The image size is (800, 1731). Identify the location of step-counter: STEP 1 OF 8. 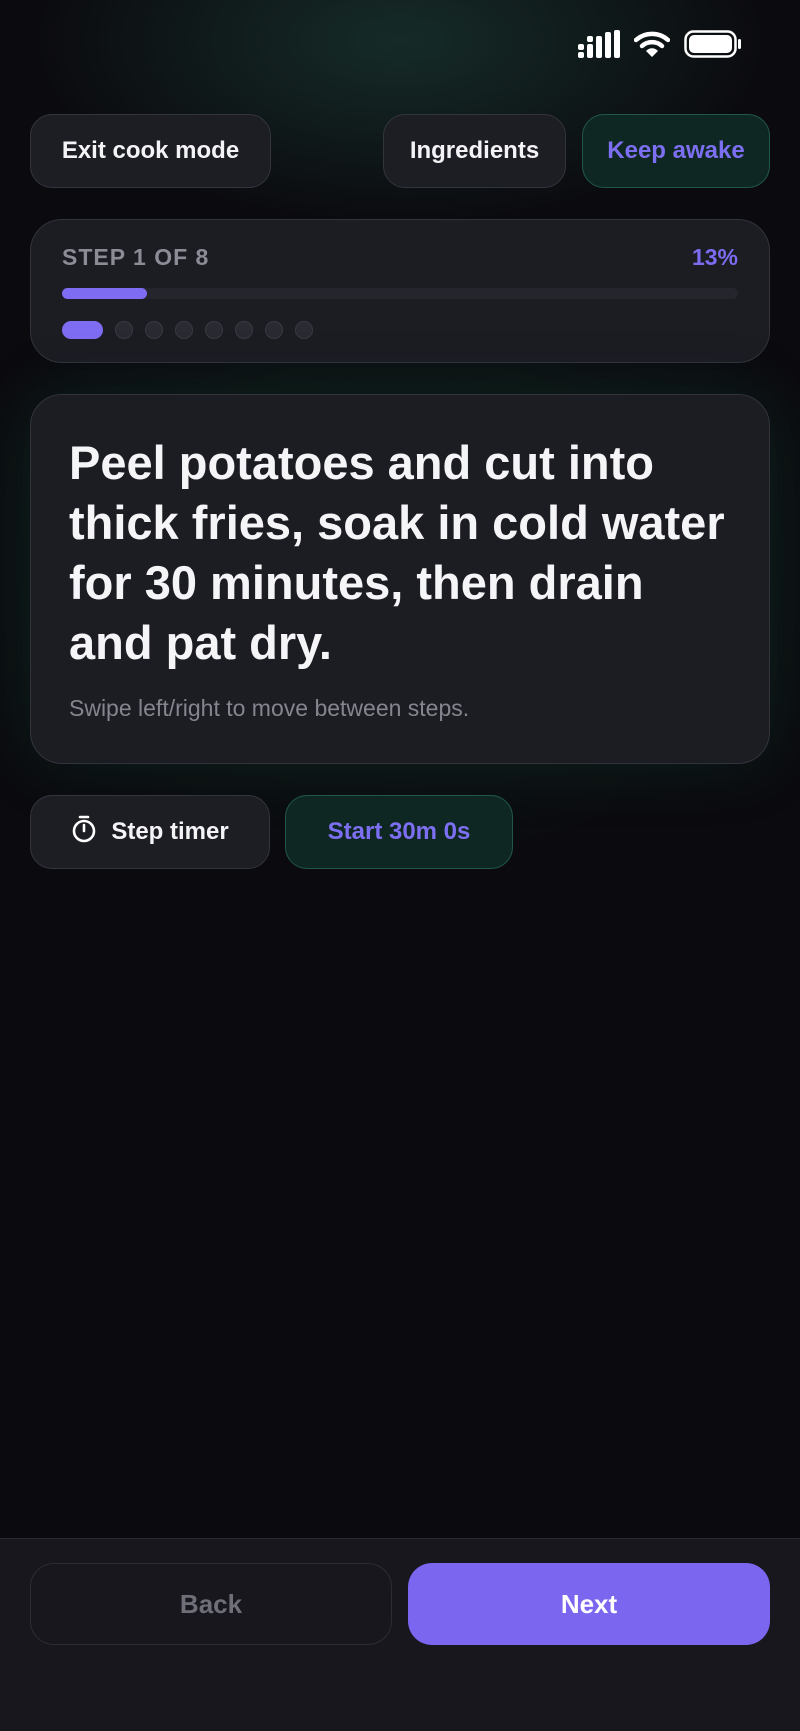
(136, 257).